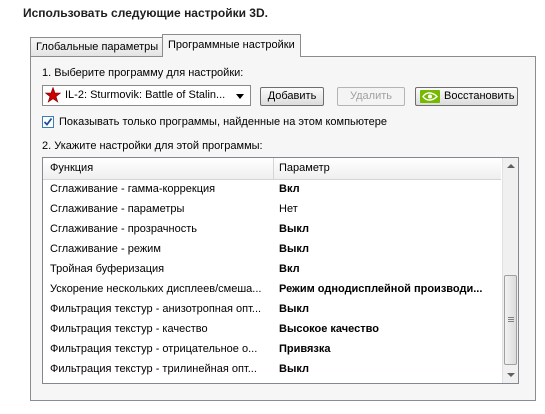 The image size is (545, 414). Describe the element at coordinates (124, 229) in the screenshot. I see `setting-feature: Сглаживание - прозрачность` at that location.